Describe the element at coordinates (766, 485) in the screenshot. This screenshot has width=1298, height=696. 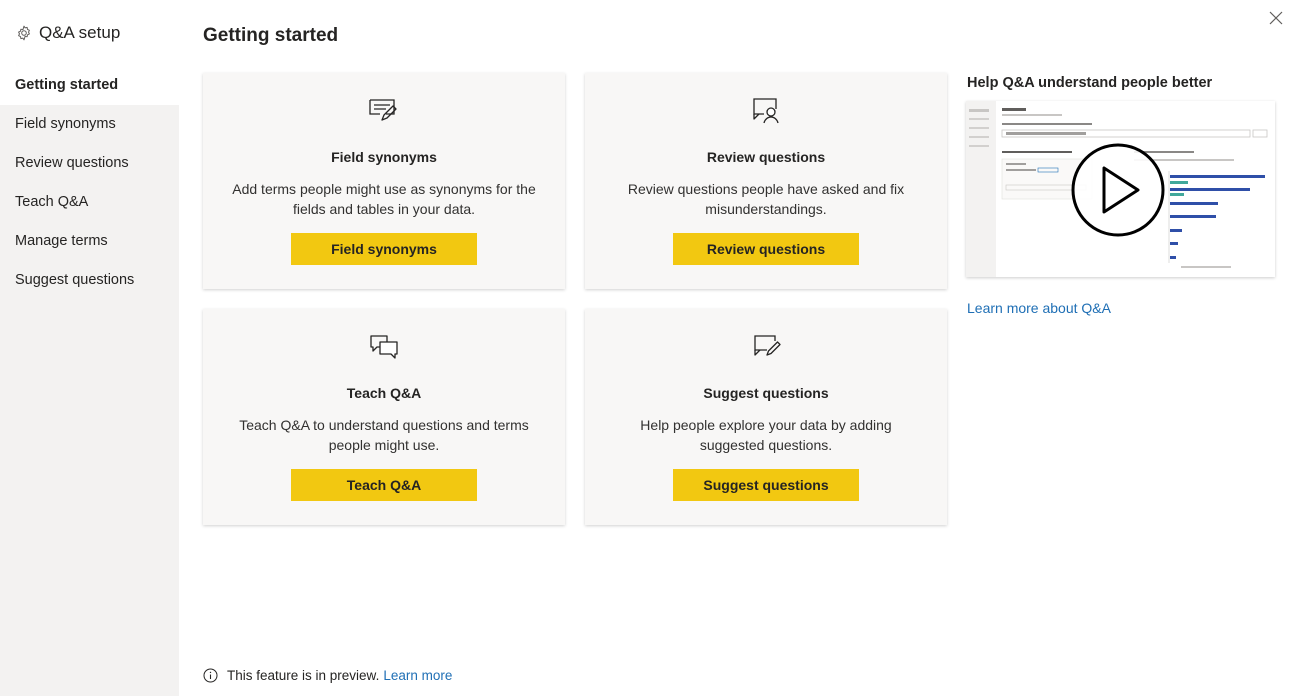
I see `suggest-questions-button: Suggest questions` at that location.